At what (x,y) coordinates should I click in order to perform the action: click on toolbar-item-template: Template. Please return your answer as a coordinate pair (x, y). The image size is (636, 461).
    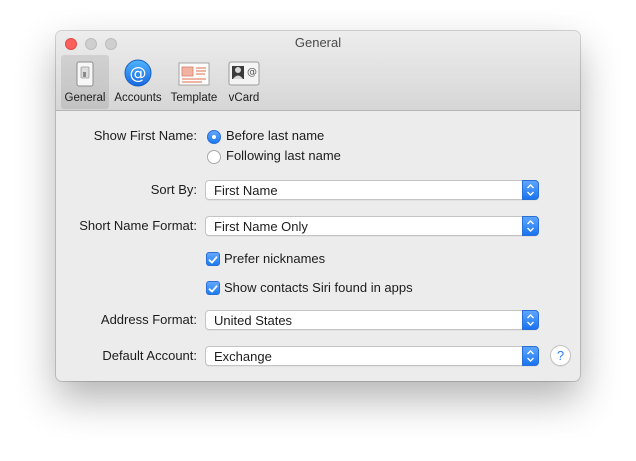
    Looking at the image, I should click on (194, 82).